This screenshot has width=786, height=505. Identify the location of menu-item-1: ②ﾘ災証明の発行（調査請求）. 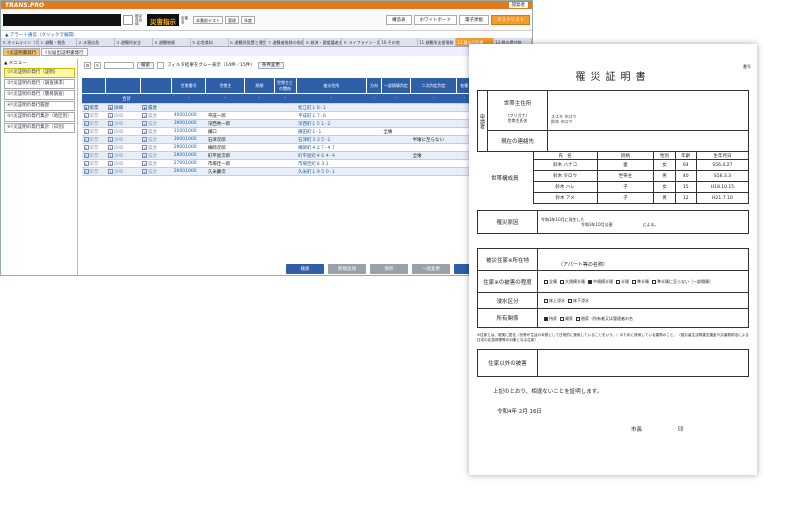
(39, 84).